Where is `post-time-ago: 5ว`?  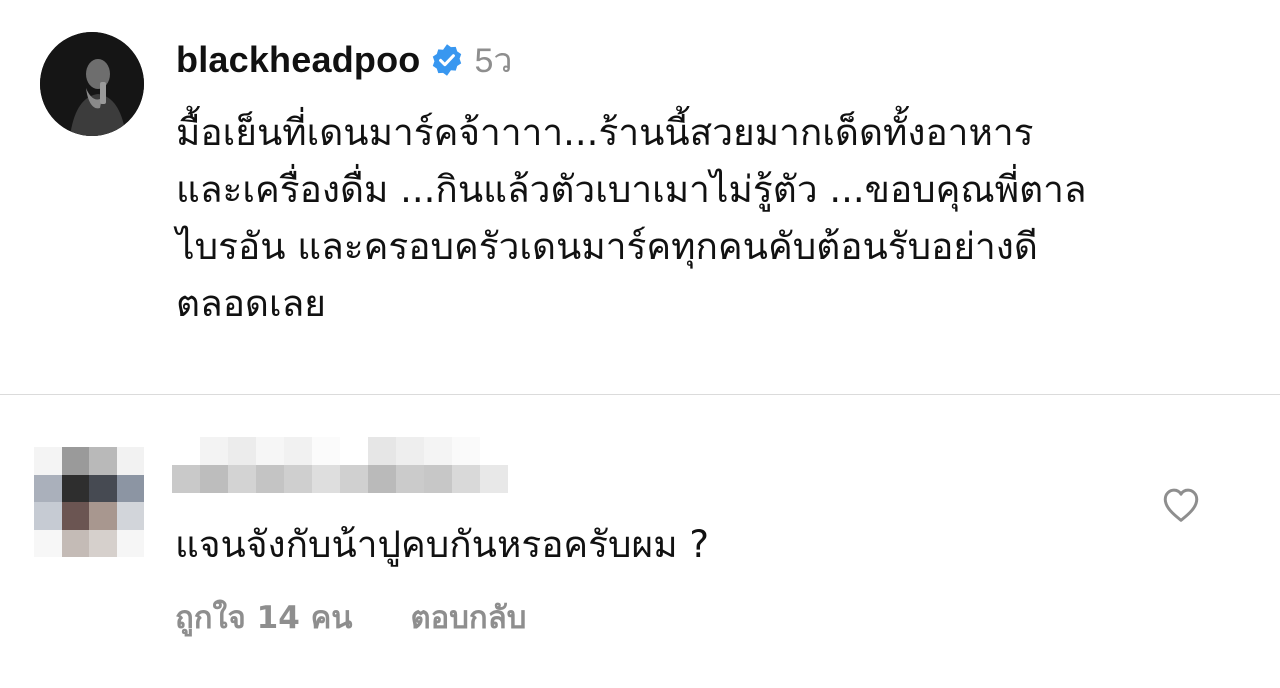
post-time-ago: 5ว is located at coordinates (493, 61).